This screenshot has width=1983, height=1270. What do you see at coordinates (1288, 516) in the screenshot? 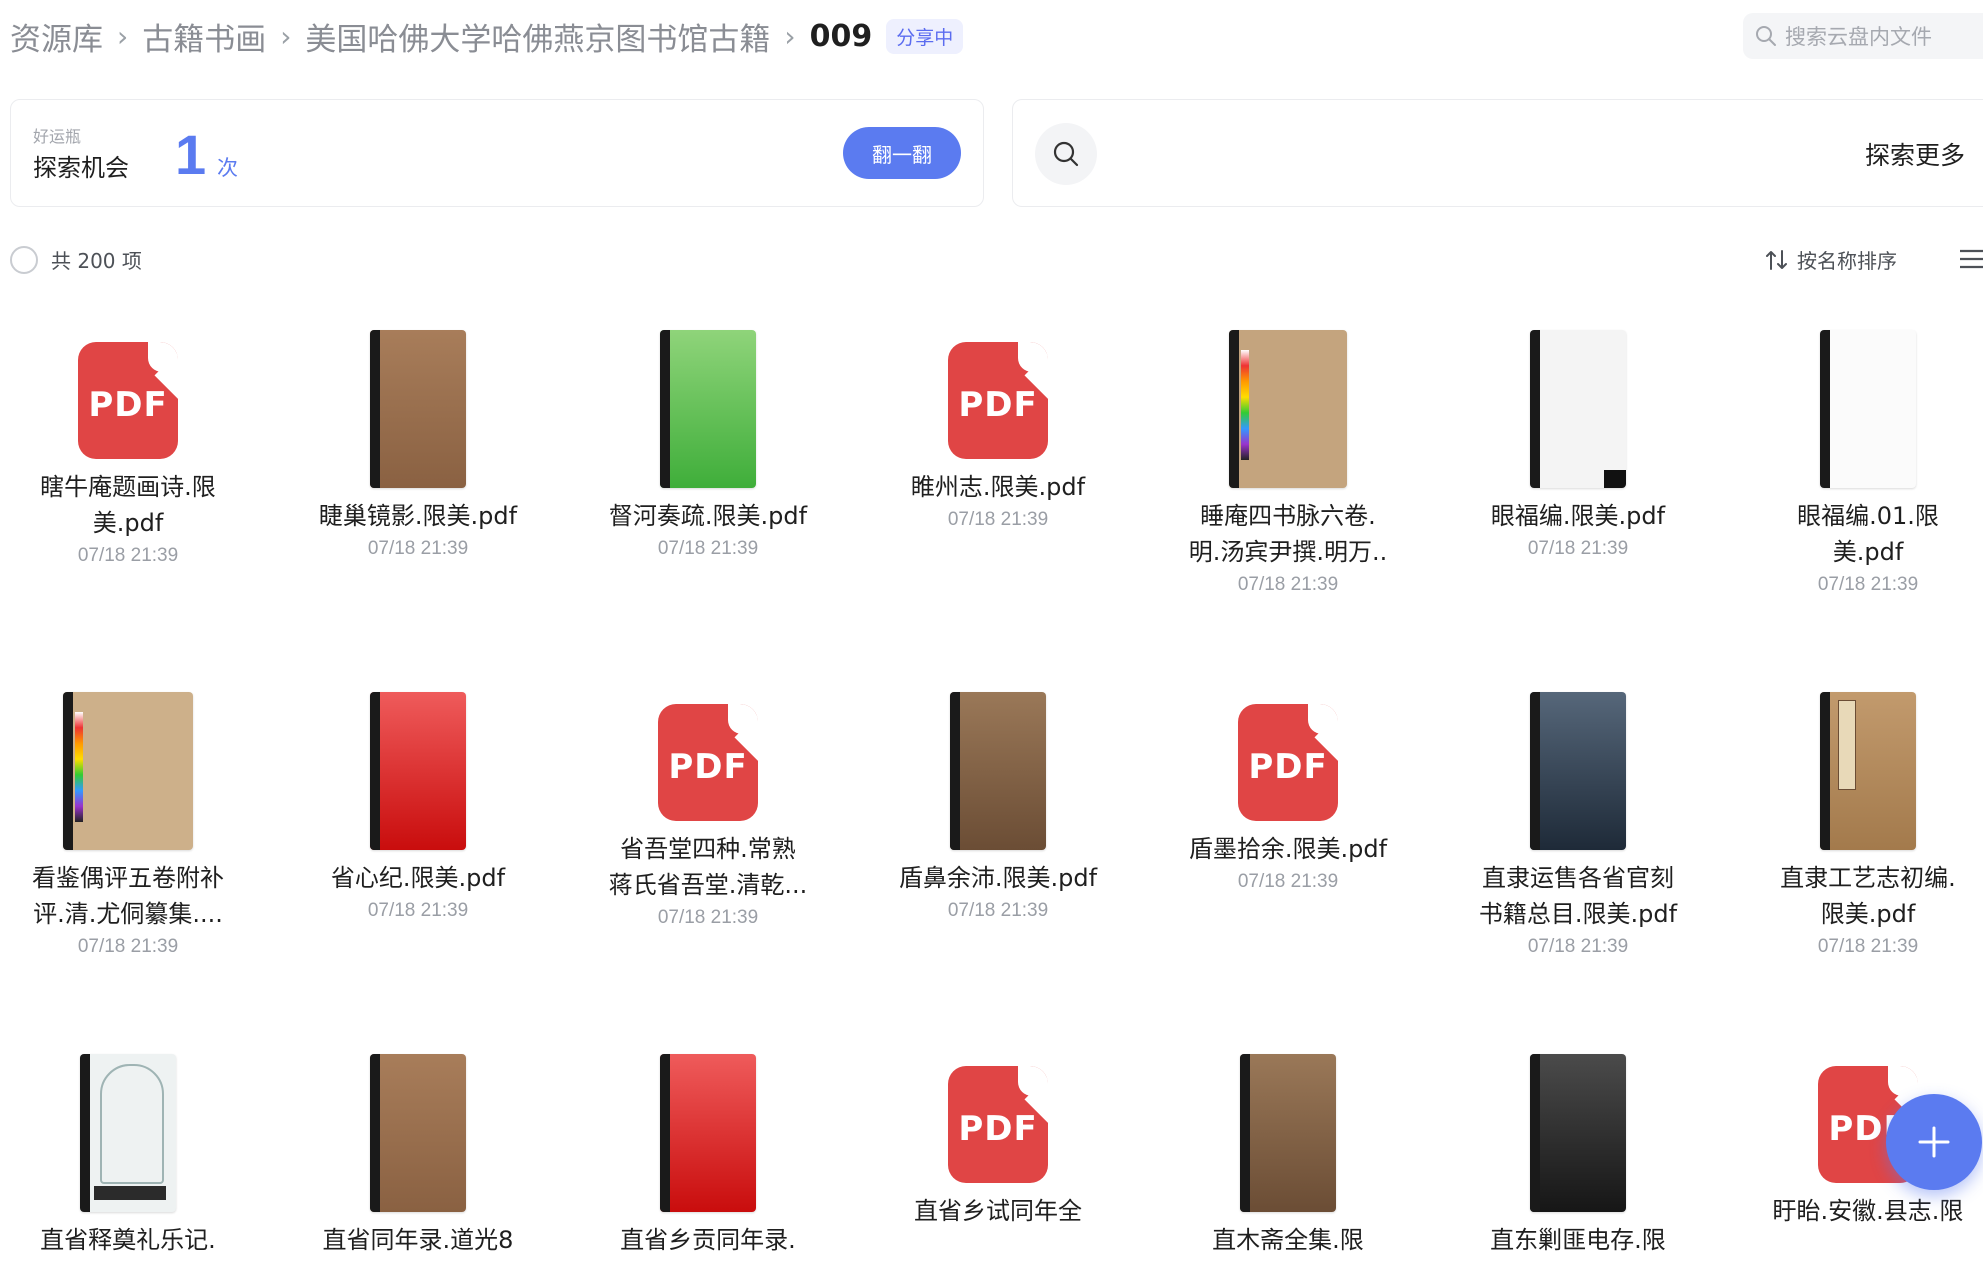
I see `file-name-line1: 睡庵四书脉六卷.` at bounding box center [1288, 516].